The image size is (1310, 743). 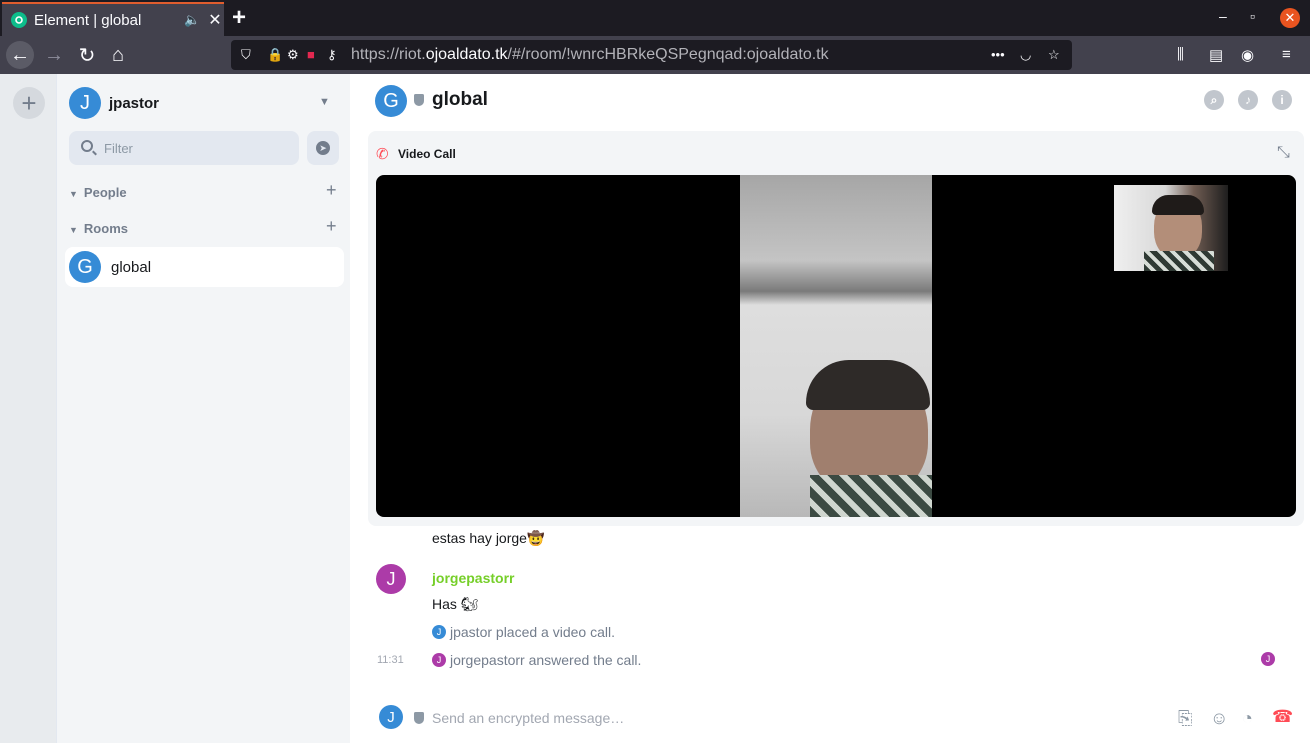 I want to click on composer-avatar: J, so click(x=391, y=717).